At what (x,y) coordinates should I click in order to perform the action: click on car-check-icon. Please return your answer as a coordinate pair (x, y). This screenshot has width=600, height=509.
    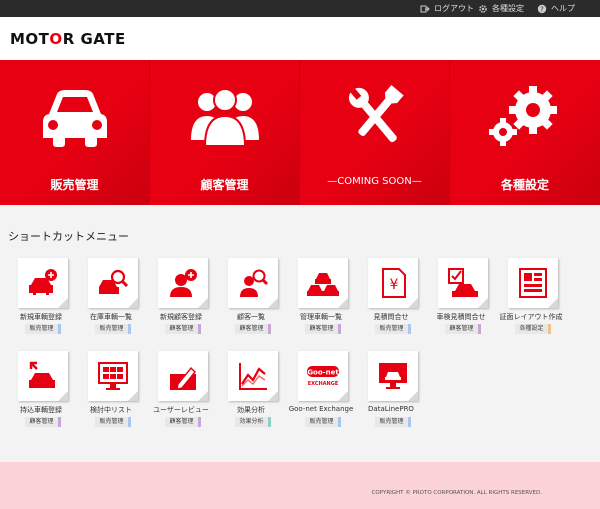
    Looking at the image, I should click on (463, 282).